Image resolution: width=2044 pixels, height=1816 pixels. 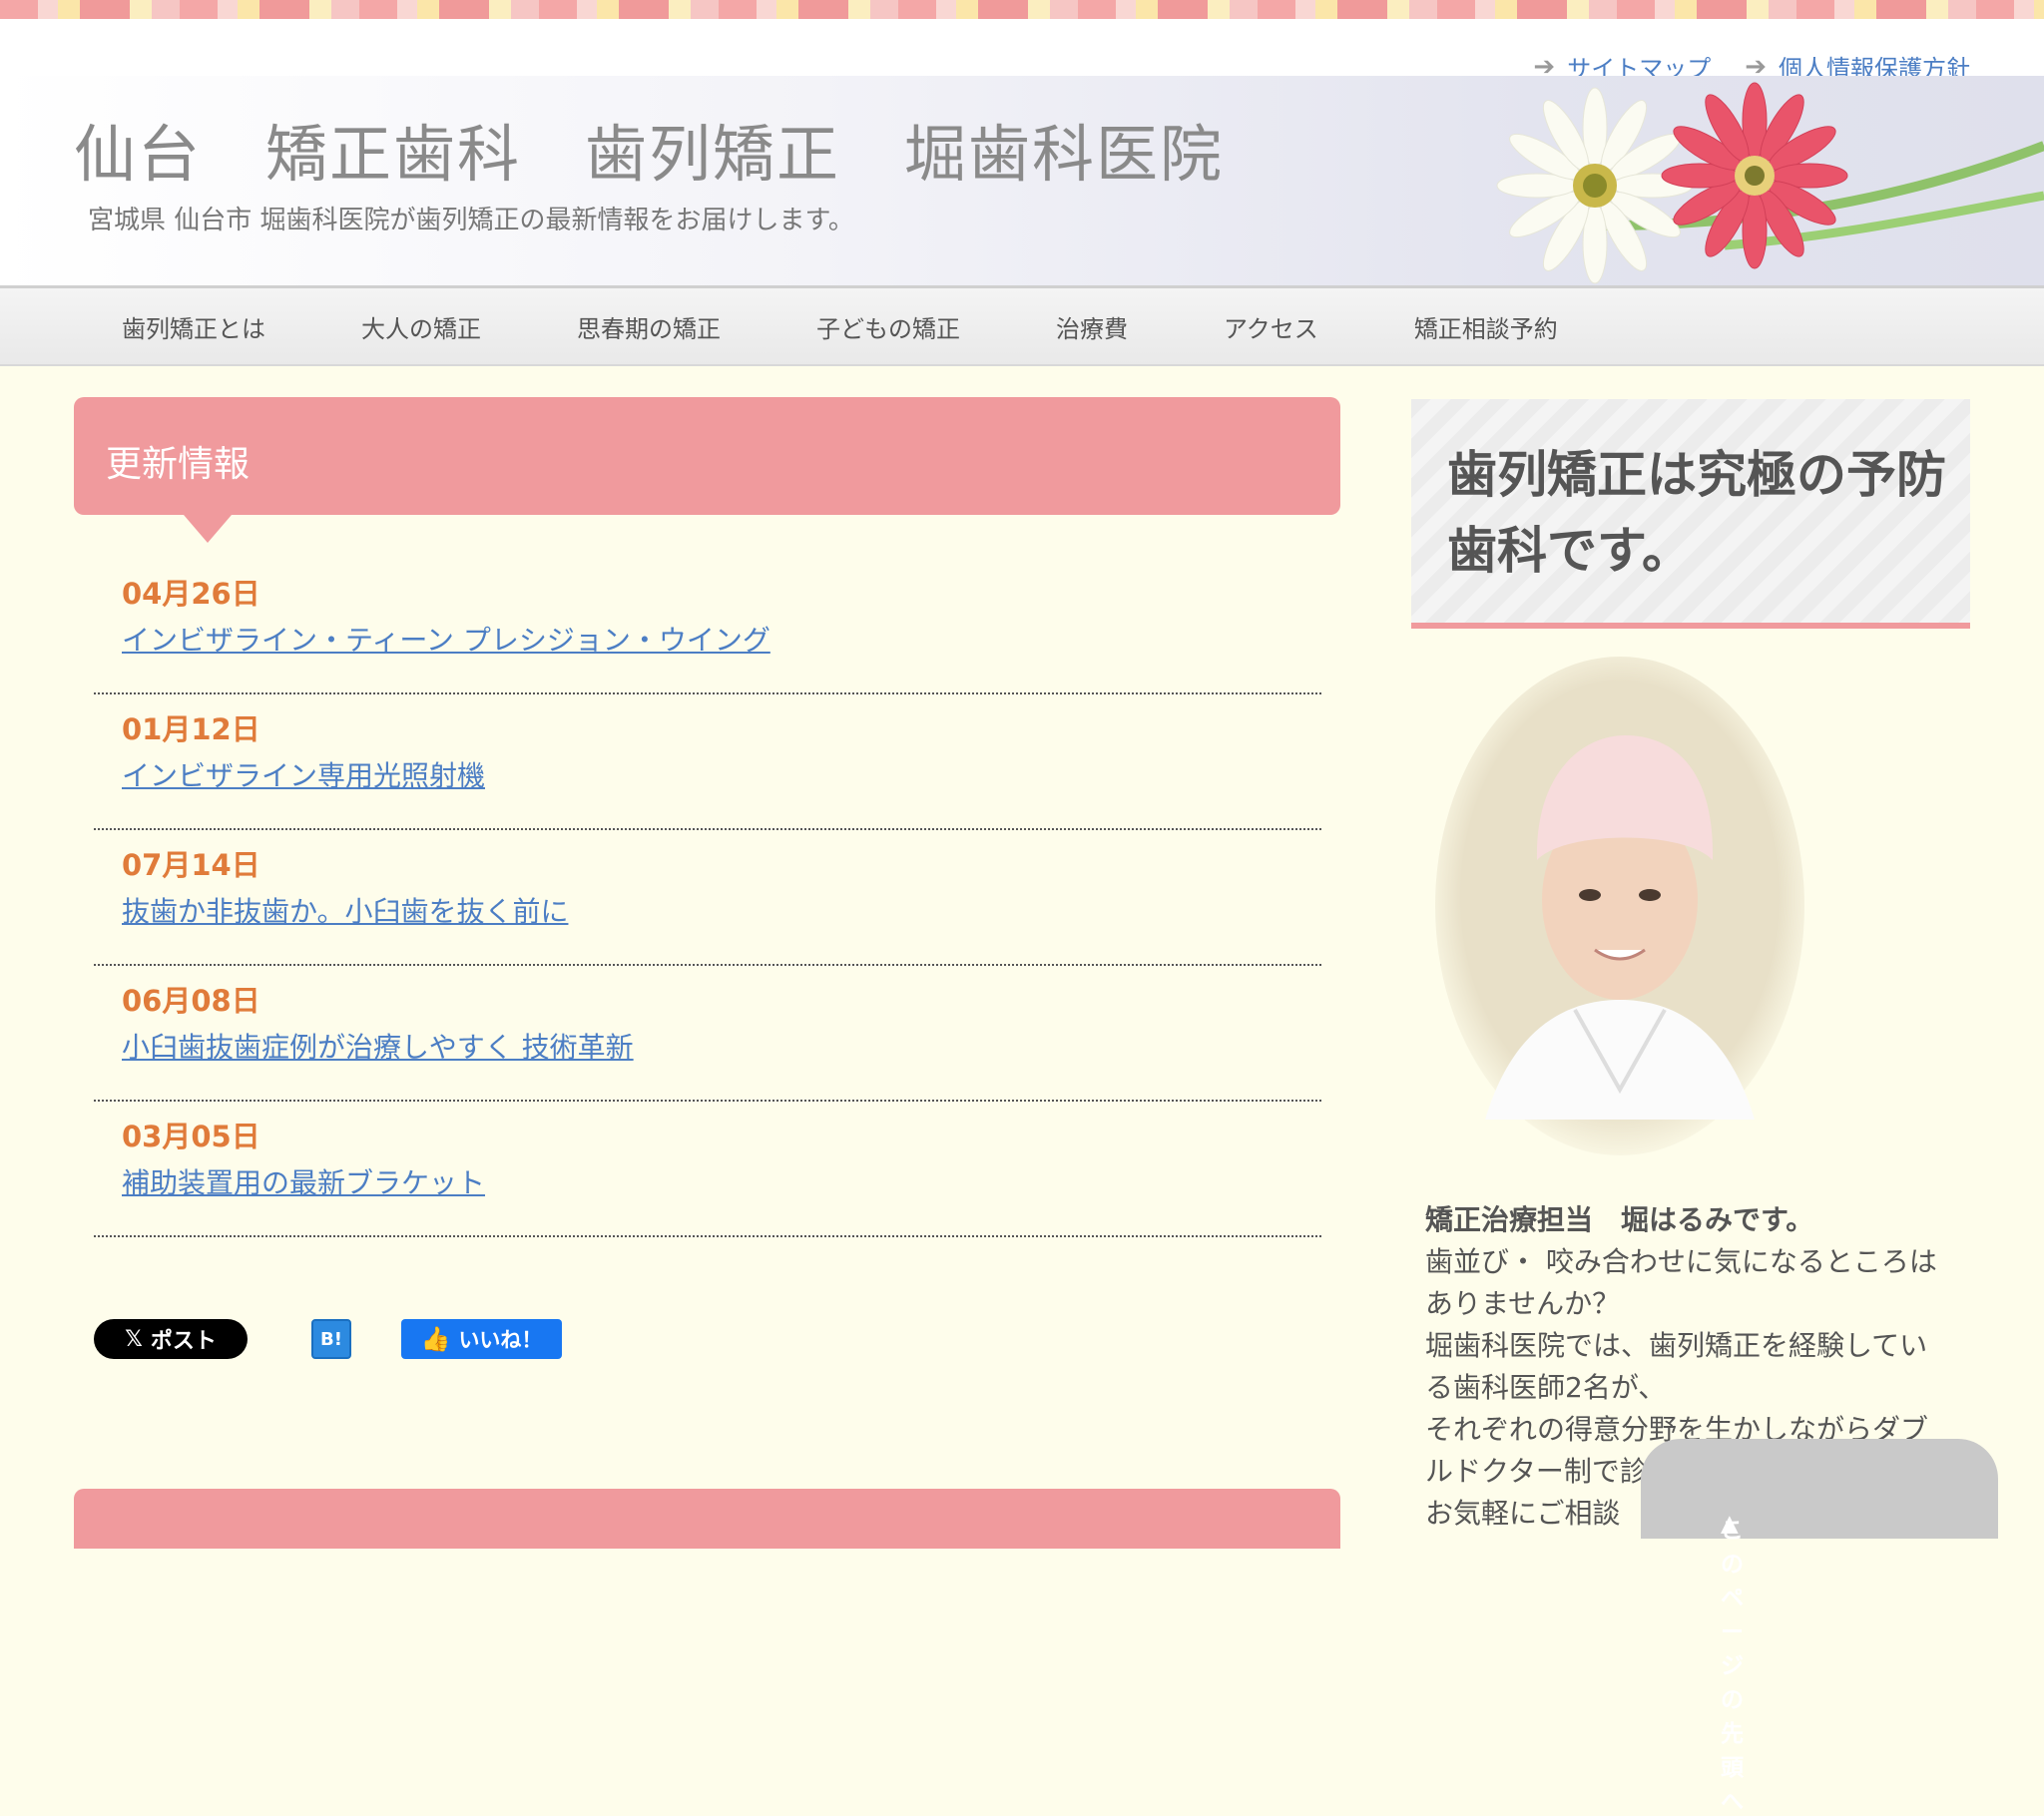 I want to click on social-buttons: 𝕏 ポスト B! 👍 いいね！, so click(x=328, y=1339).